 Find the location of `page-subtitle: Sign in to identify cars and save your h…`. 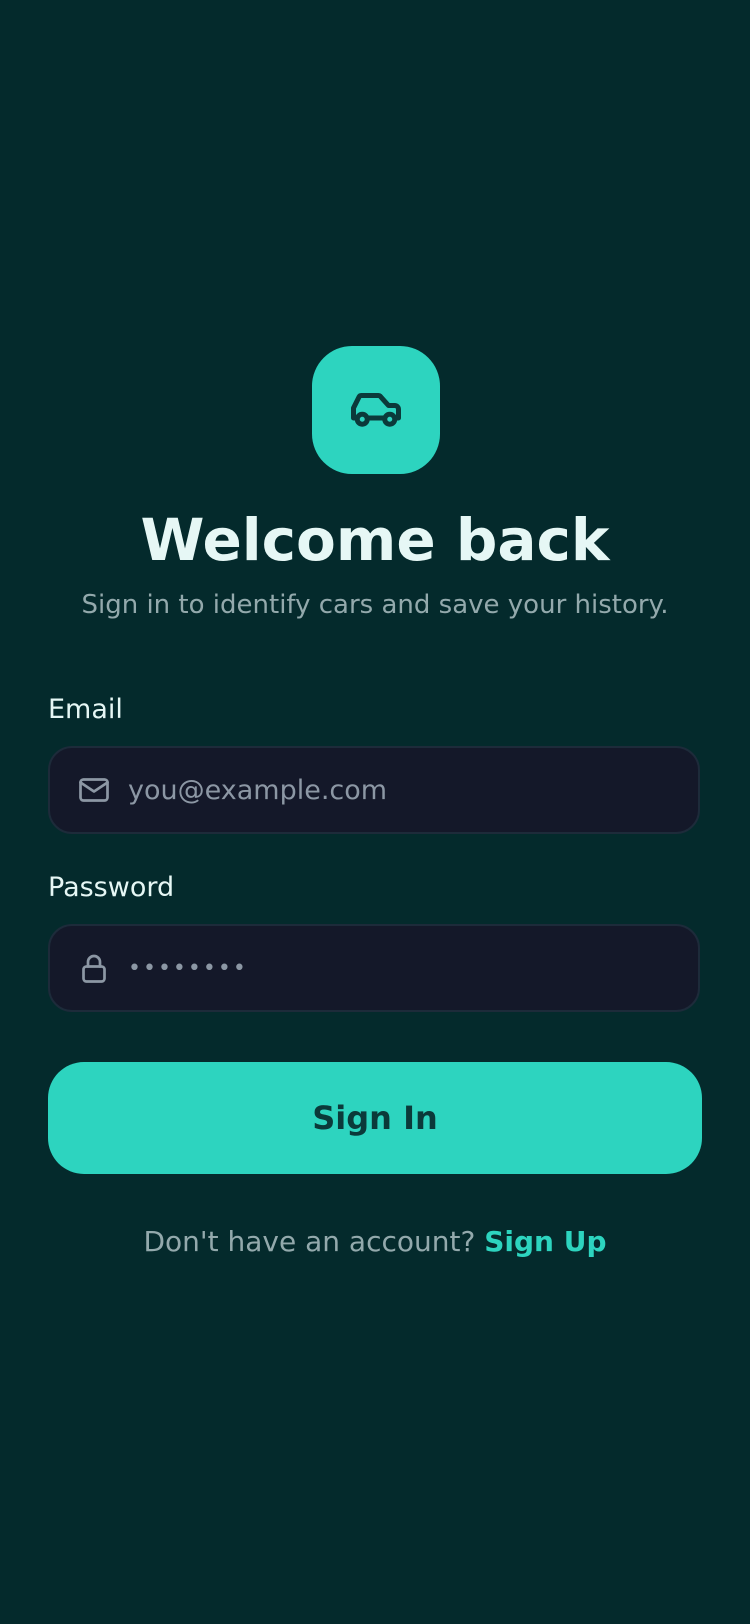

page-subtitle: Sign in to identify cars and save your h… is located at coordinates (375, 605).